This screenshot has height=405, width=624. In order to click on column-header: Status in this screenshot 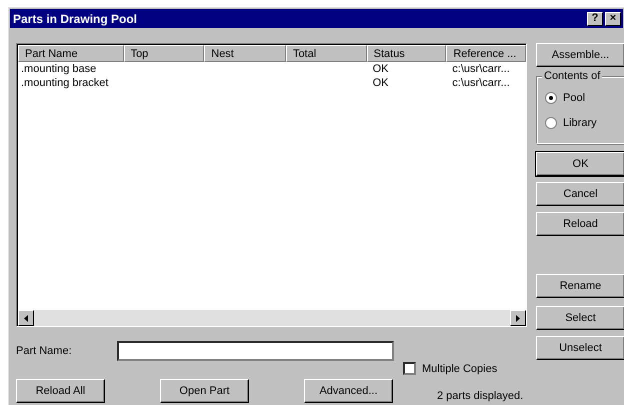, I will do `click(406, 53)`.